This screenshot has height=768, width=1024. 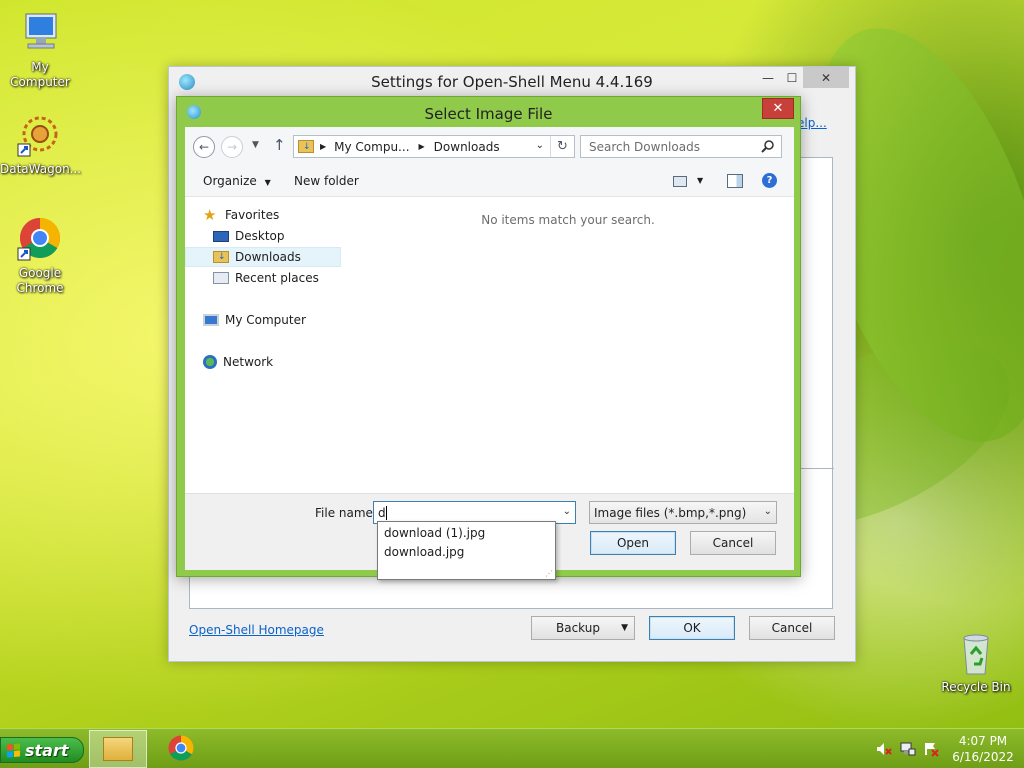 What do you see at coordinates (210, 215) in the screenshot?
I see `star-icon: ★` at bounding box center [210, 215].